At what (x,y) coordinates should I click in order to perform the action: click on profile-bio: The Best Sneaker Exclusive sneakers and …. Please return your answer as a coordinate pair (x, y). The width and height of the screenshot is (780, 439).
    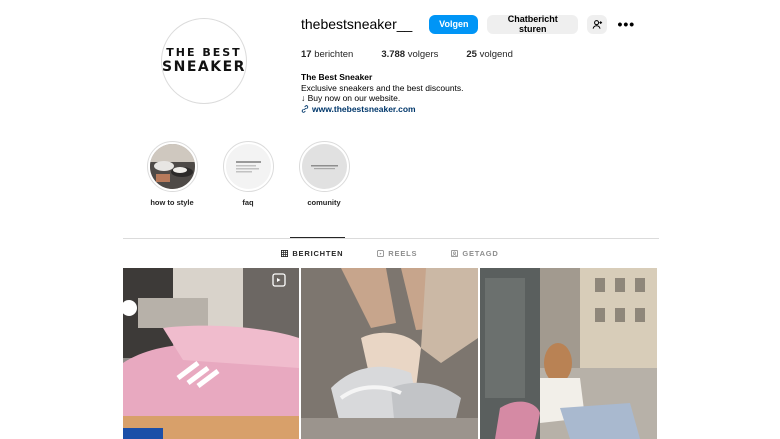
    Looking at the image, I should click on (382, 93).